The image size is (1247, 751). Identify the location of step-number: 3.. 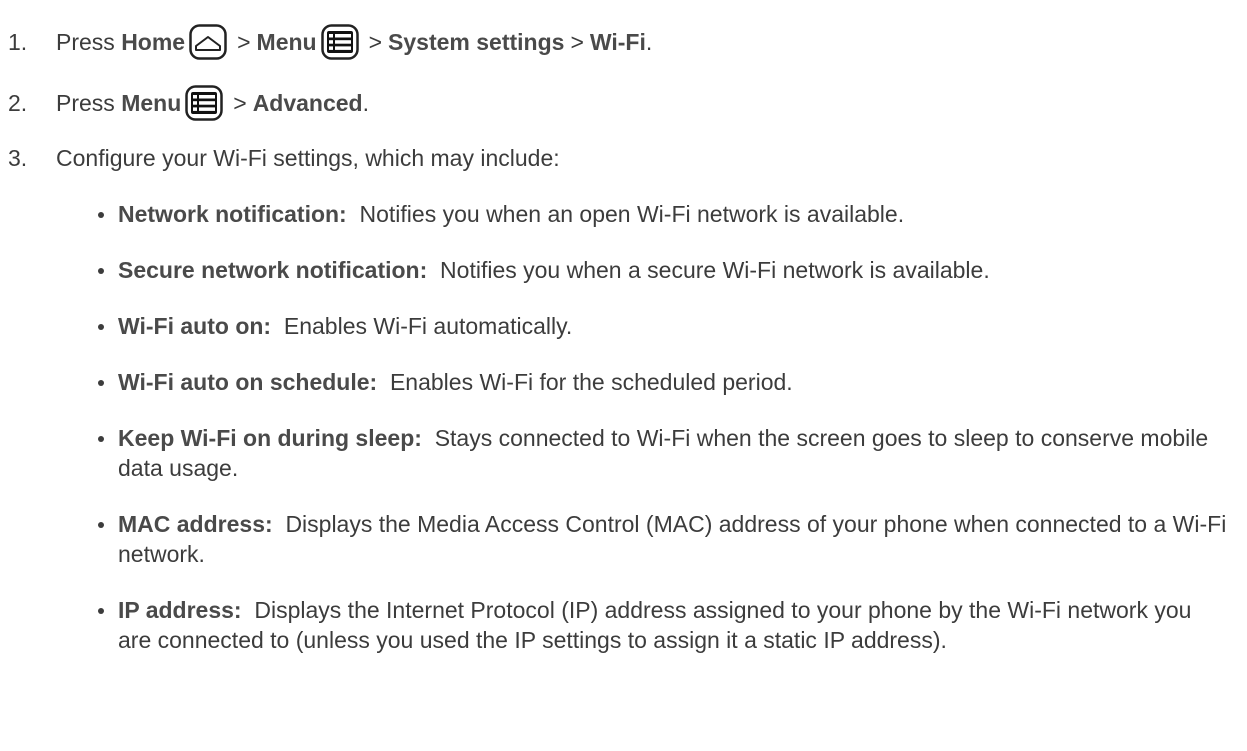
(18, 158).